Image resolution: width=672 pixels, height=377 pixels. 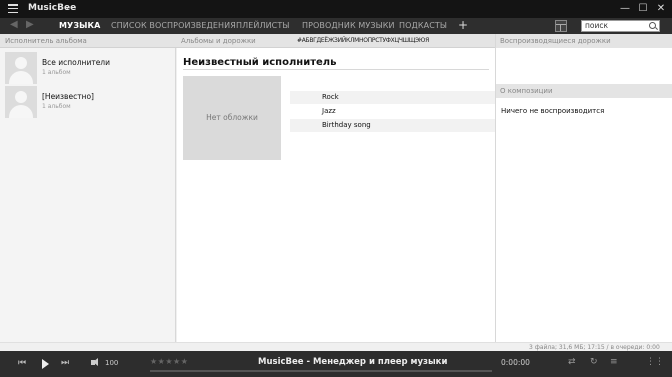 I want to click on search-placeholder: поиск, so click(x=597, y=25).